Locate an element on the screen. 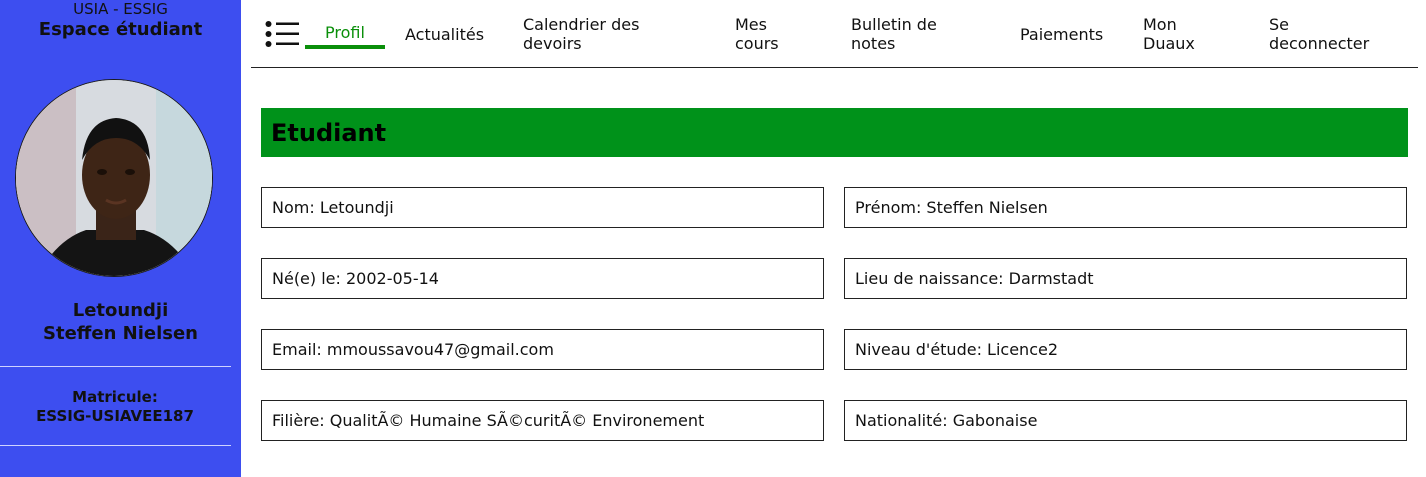 The height and width of the screenshot is (477, 1426). nav-actualites: Actualités is located at coordinates (444, 34).